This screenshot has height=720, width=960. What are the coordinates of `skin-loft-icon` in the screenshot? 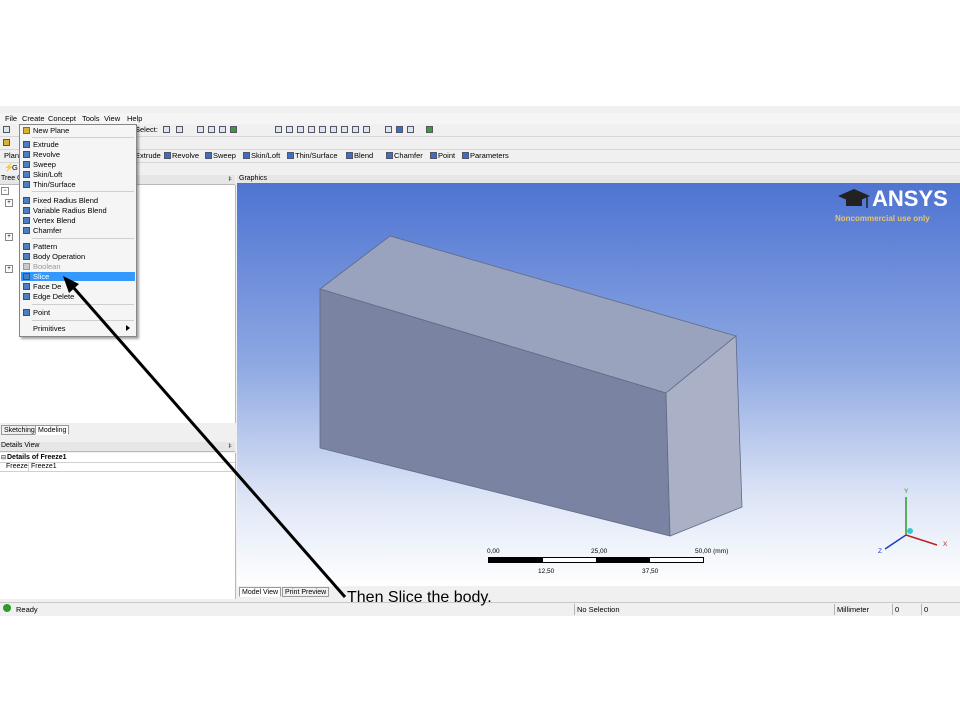 It's located at (26, 174).